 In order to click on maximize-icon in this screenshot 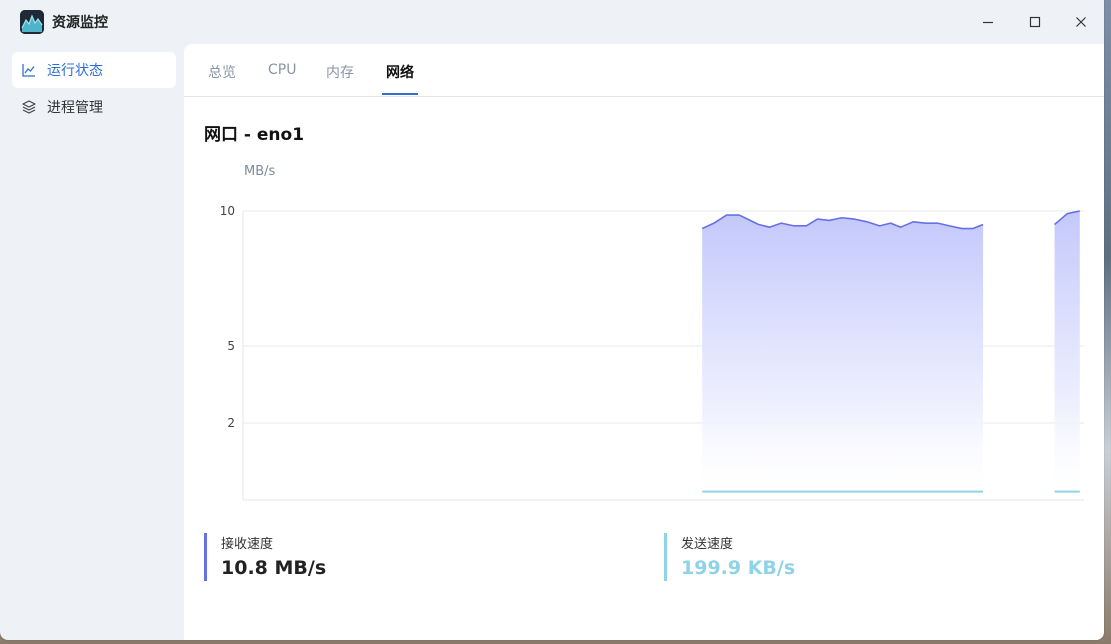, I will do `click(1035, 22)`.